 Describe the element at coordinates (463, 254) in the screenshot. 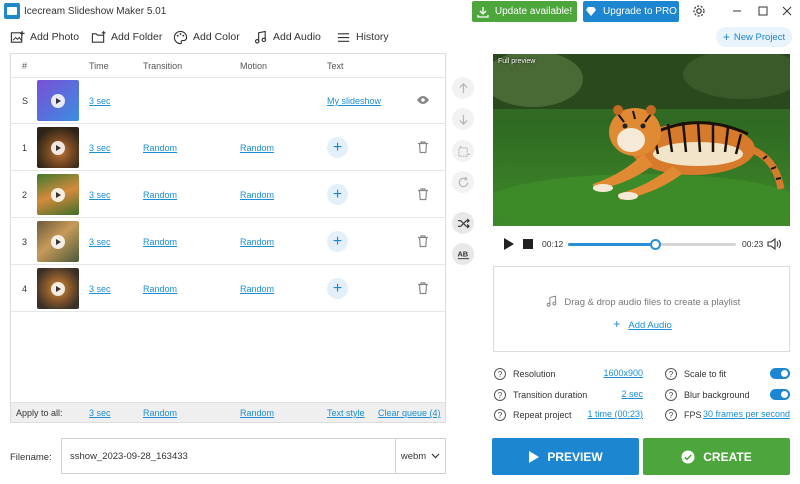

I see `spellcheck-button: AB` at that location.